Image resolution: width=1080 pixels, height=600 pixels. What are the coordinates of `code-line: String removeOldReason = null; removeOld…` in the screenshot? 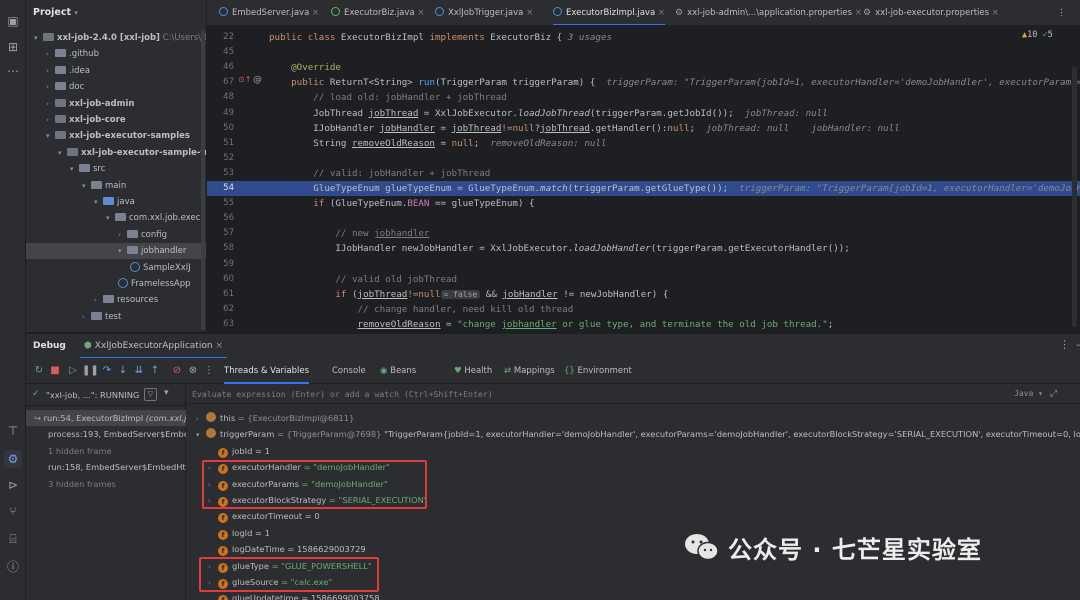 It's located at (437, 143).